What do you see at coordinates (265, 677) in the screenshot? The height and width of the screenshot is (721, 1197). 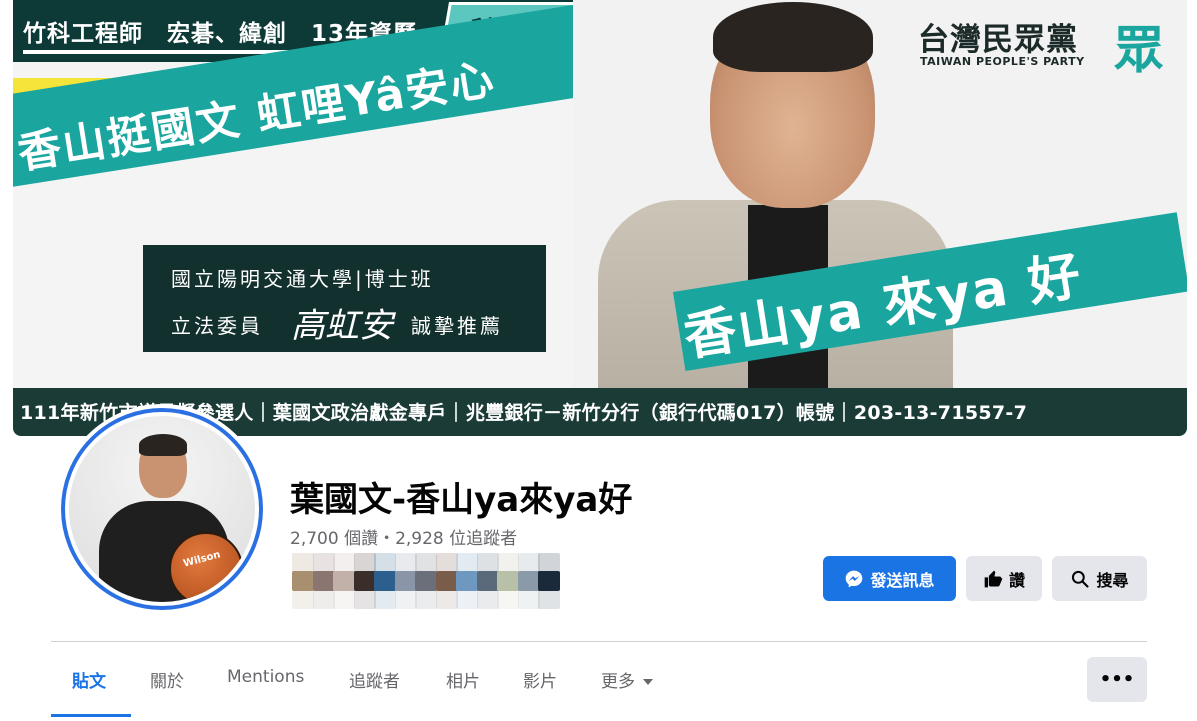 I see `tab-mentions: Mentions` at bounding box center [265, 677].